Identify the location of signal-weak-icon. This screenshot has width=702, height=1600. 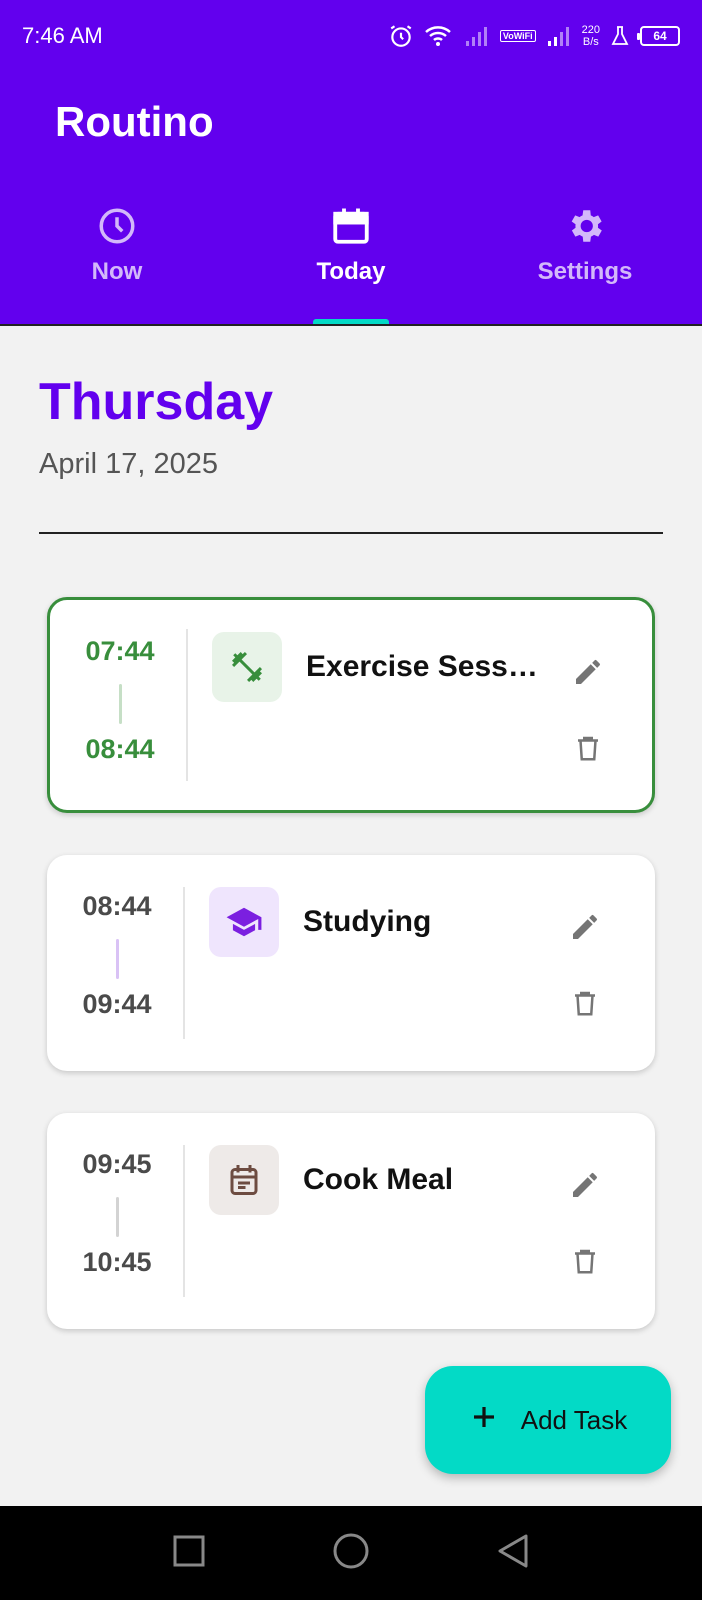
(477, 36).